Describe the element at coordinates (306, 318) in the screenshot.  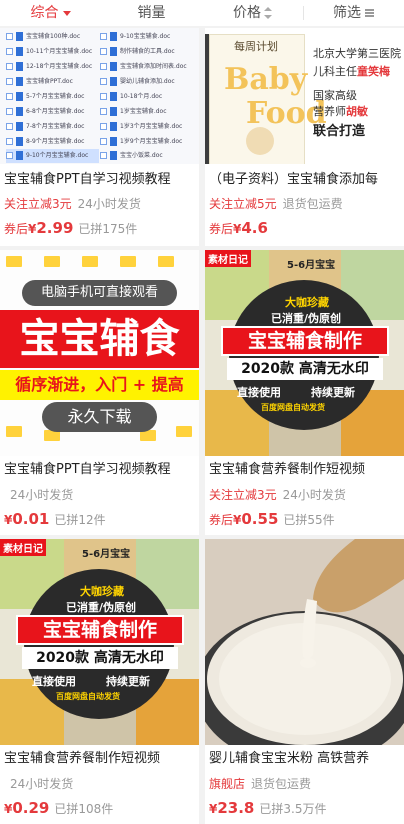
I see `original-label: 已消重/伪原创` at that location.